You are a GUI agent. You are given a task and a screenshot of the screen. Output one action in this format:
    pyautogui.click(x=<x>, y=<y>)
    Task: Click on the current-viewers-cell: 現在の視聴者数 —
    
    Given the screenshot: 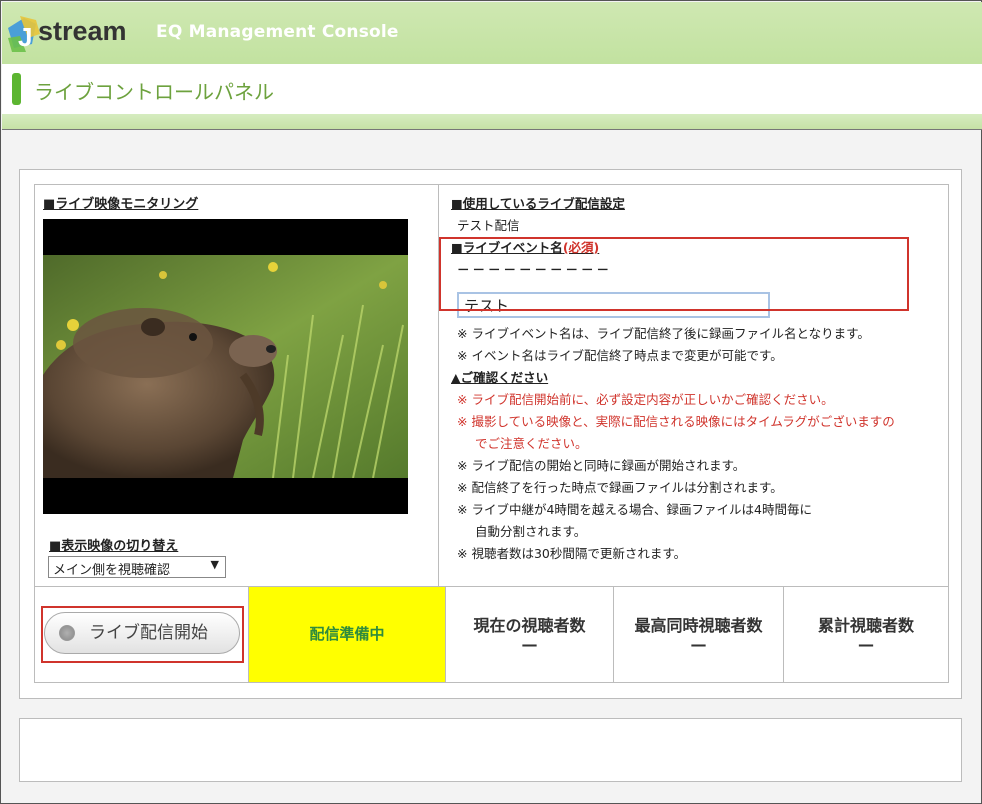 What is the action you would take?
    pyautogui.click(x=530, y=634)
    